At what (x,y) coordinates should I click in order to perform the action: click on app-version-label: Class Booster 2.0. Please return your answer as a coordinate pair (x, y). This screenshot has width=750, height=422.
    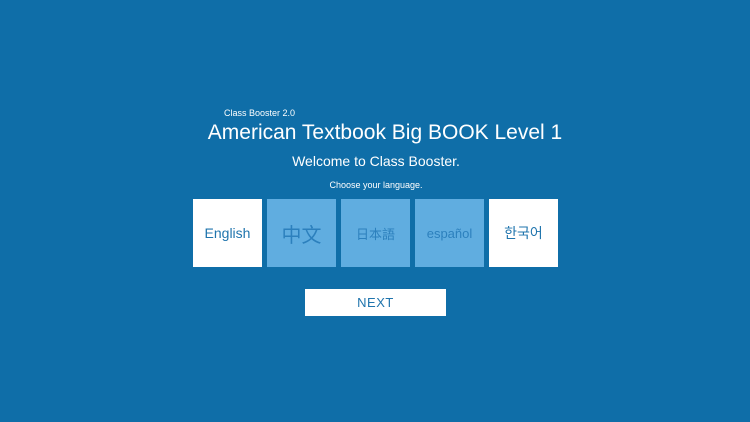
    Looking at the image, I should click on (260, 113).